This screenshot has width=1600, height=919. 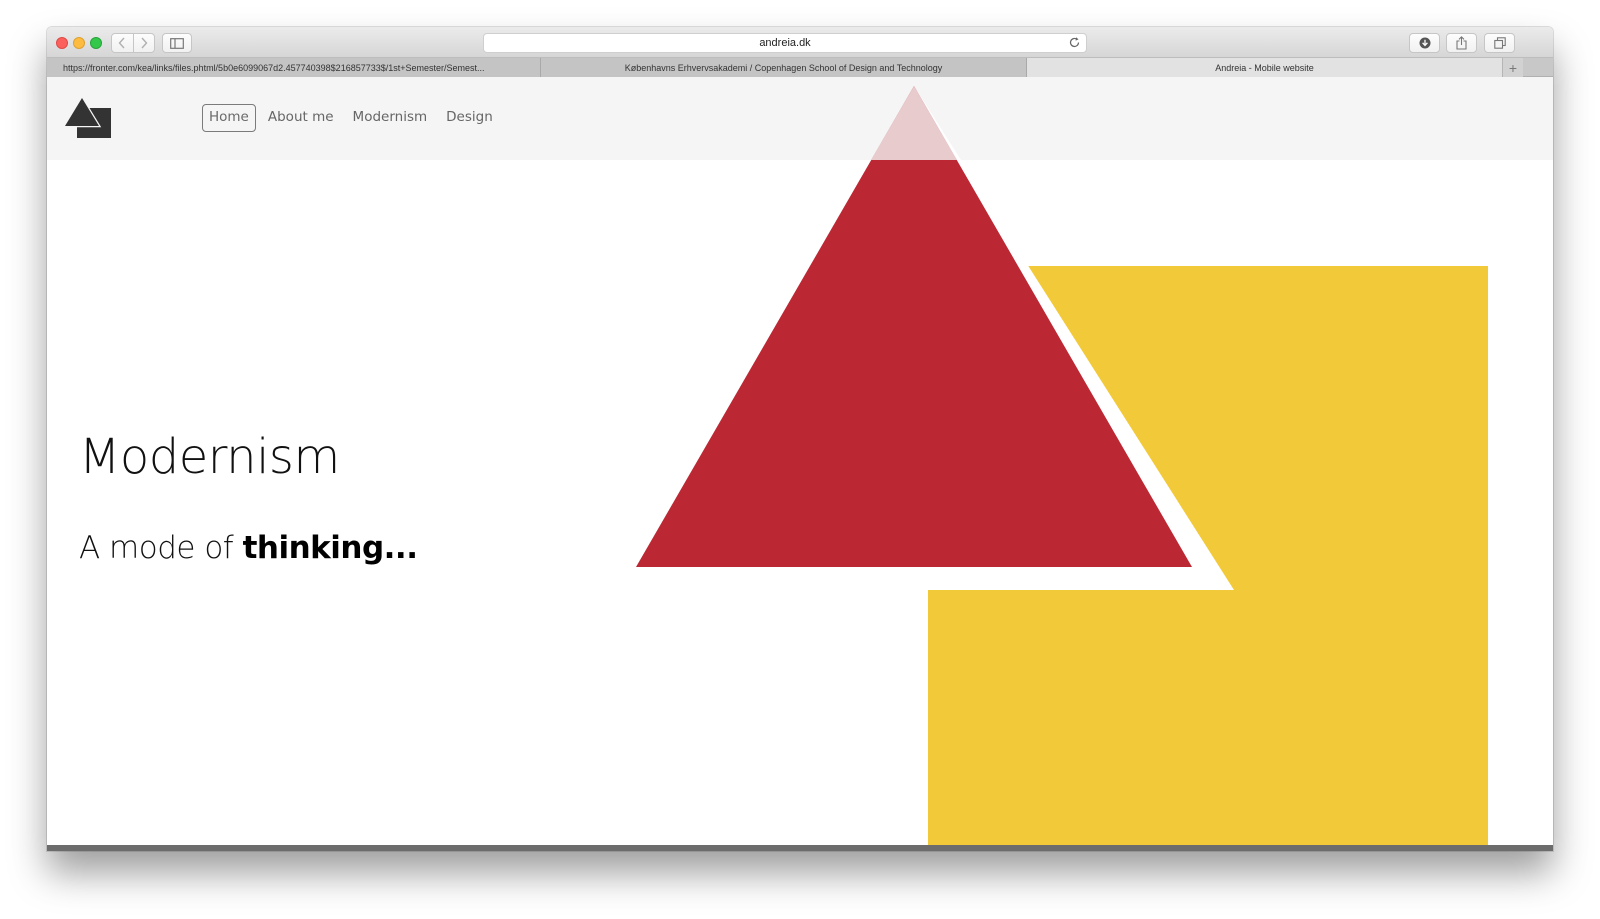 What do you see at coordinates (800, 848) in the screenshot?
I see `window-bottom-edge` at bounding box center [800, 848].